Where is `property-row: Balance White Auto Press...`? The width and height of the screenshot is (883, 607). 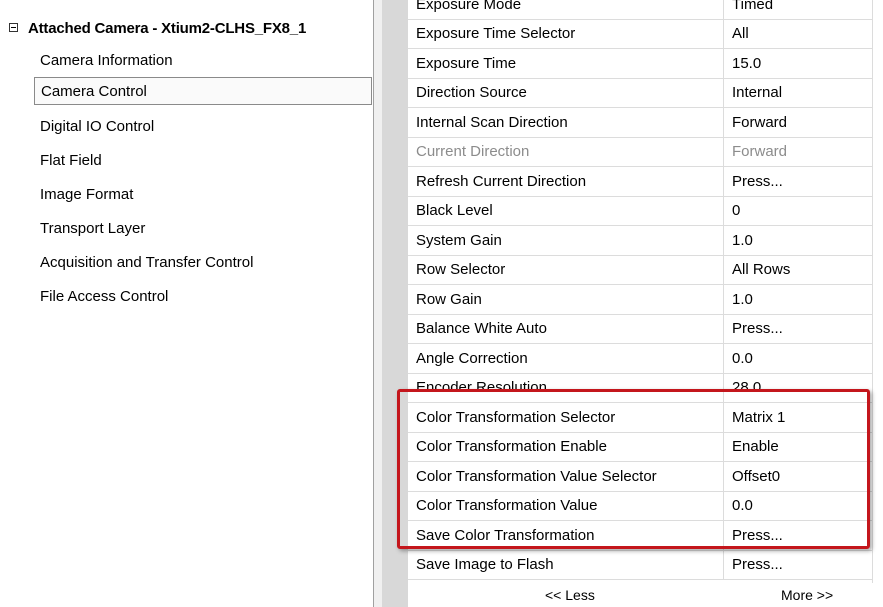
property-row: Balance White Auto Press... is located at coordinates (640, 329).